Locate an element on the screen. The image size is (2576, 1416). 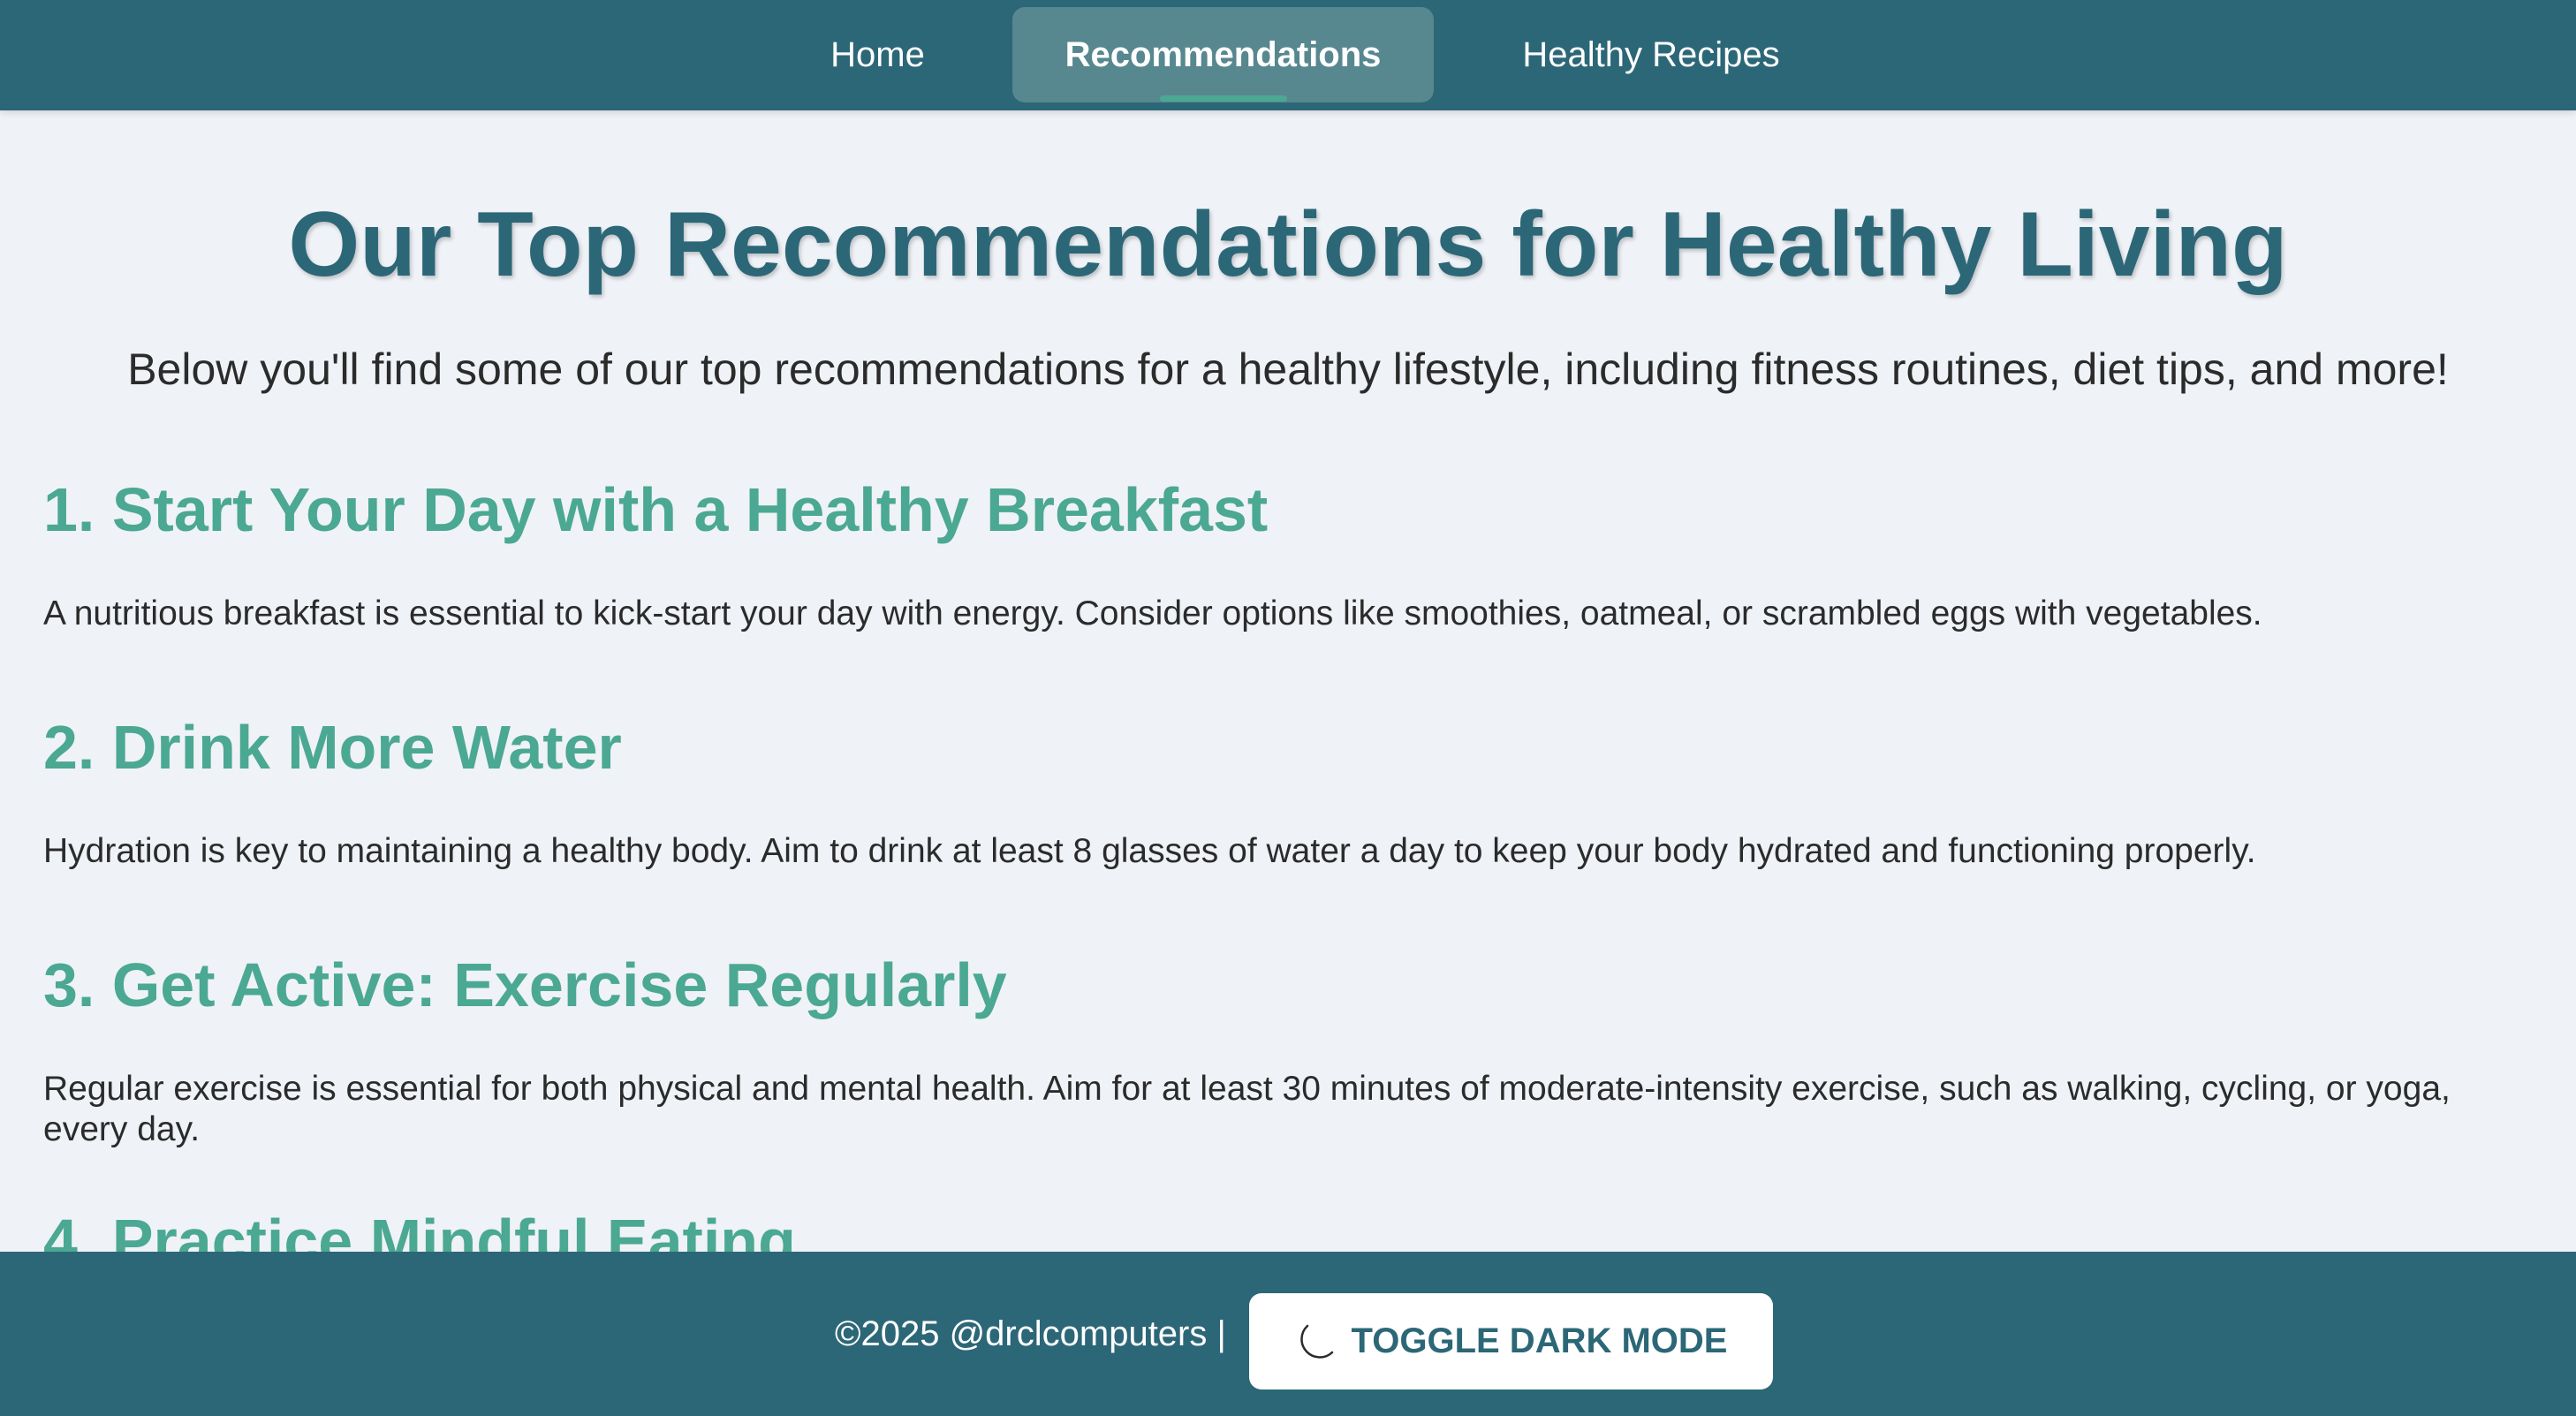
top-navigation-bar: Home Recommendations Healthy Recipes is located at coordinates (1288, 55).